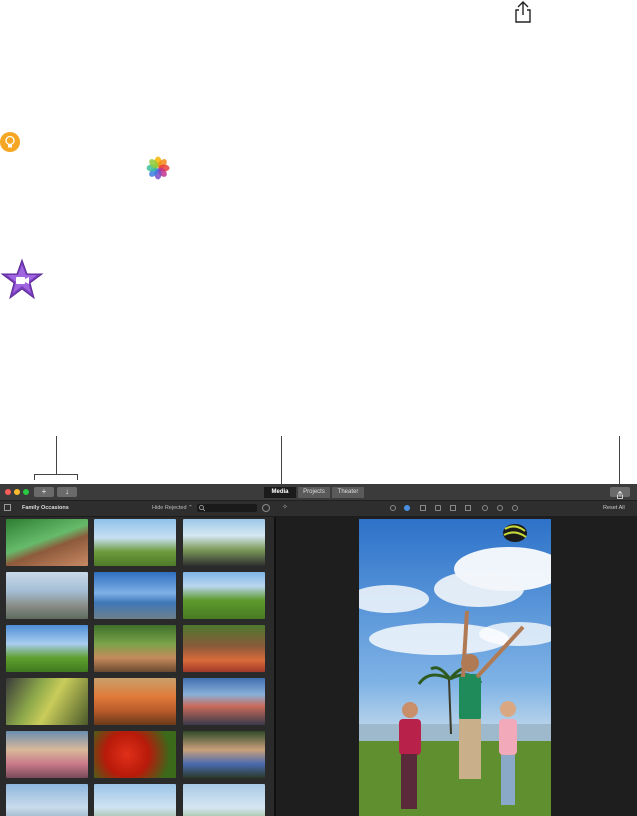 The height and width of the screenshot is (816, 637). Describe the element at coordinates (44, 492) in the screenshot. I see `add-media-button: +` at that location.